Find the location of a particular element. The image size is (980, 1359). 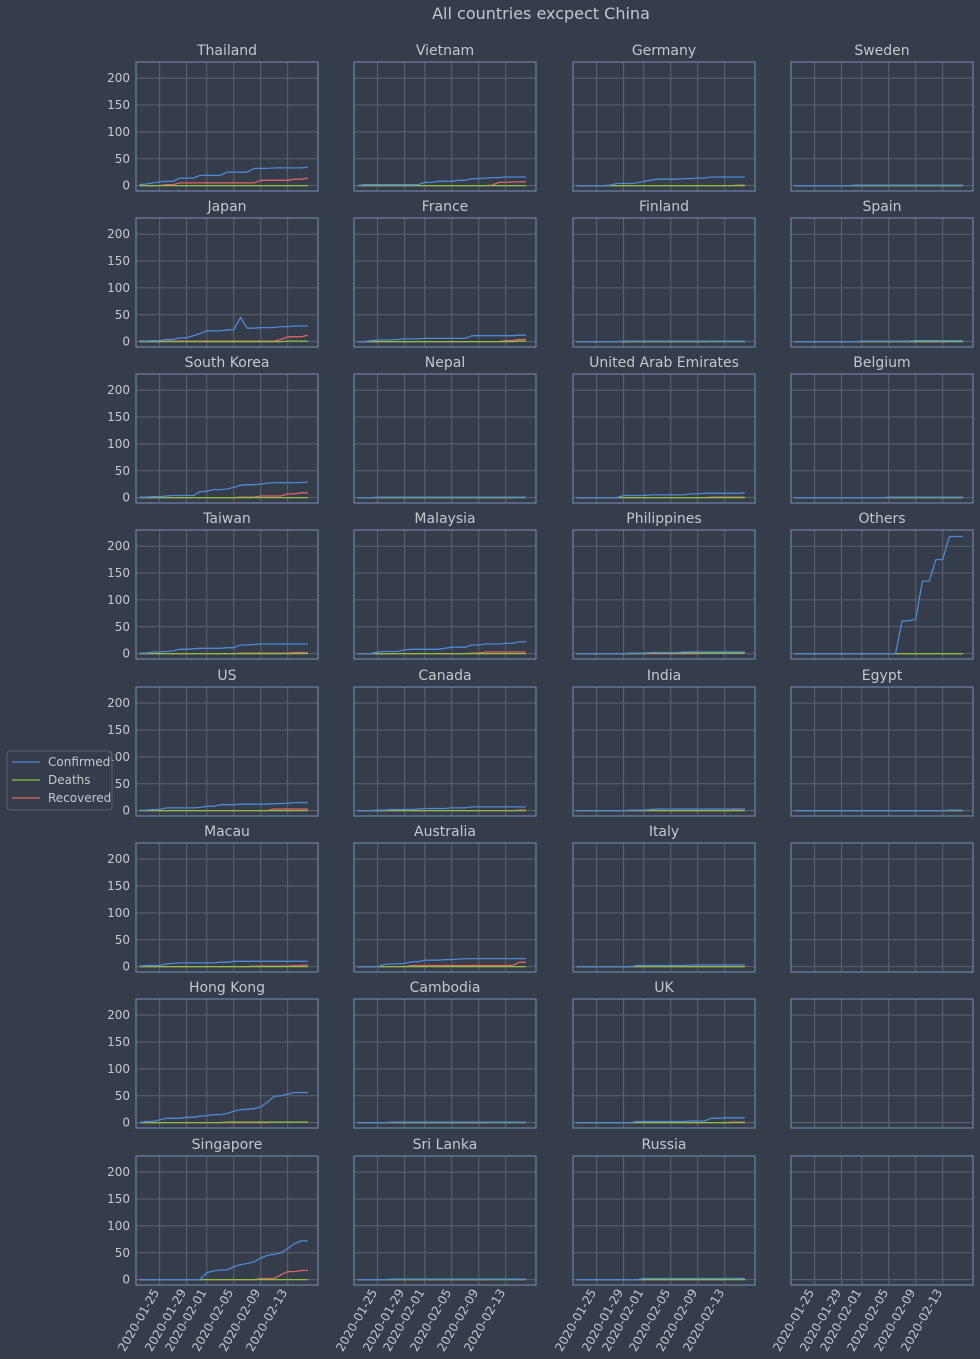

panel: Nepal is located at coordinates (445, 429).